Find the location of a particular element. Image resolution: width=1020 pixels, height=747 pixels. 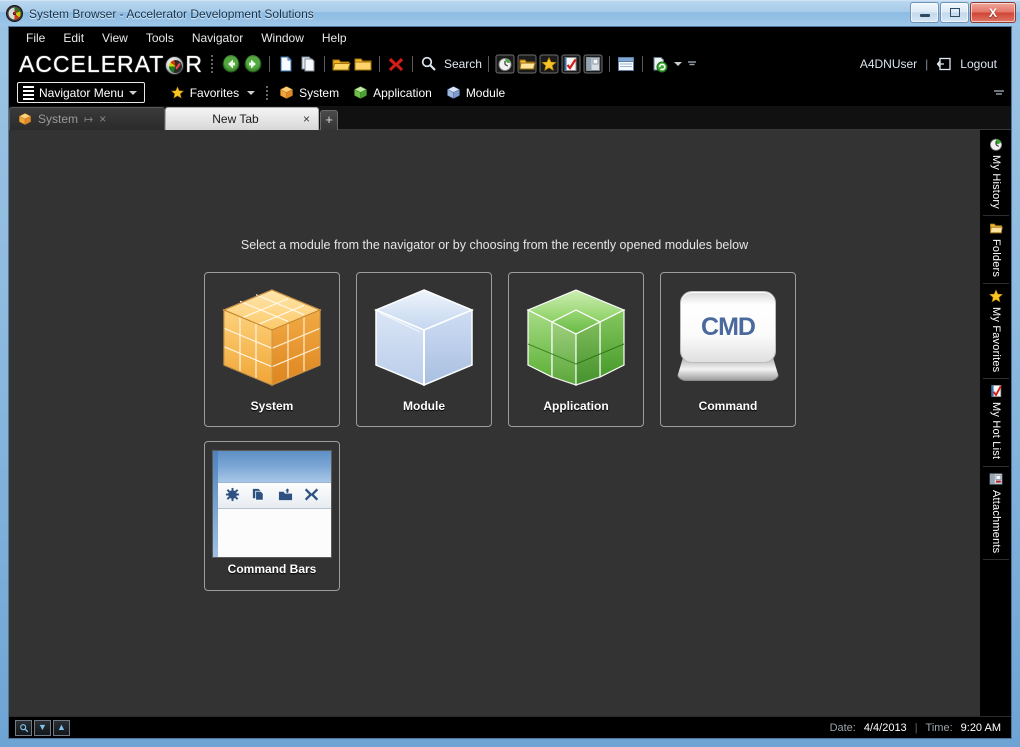

overflow-icon is located at coordinates (692, 64).